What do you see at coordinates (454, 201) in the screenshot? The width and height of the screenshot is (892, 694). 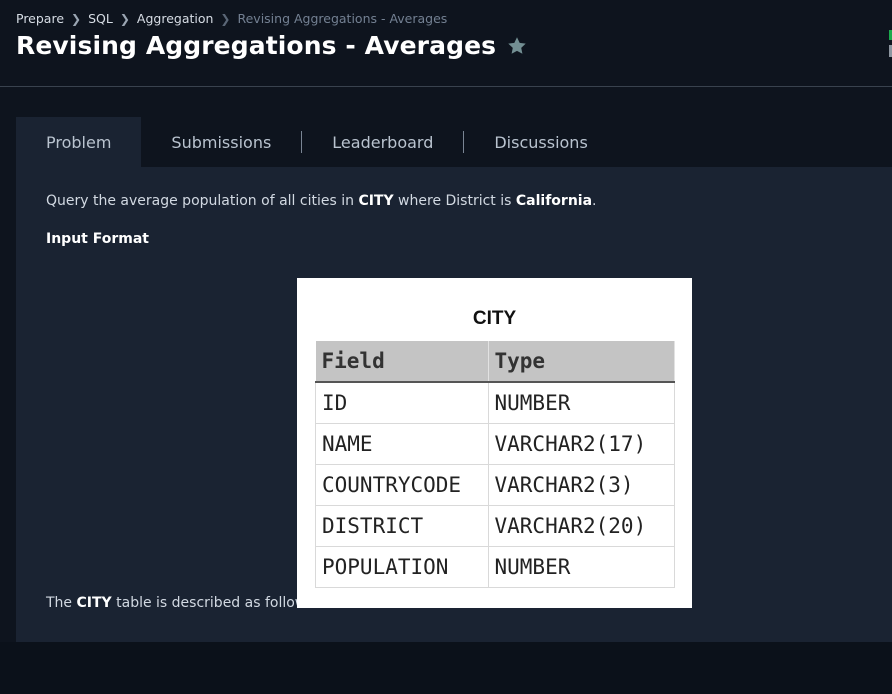 I see `desc-text: where District is` at bounding box center [454, 201].